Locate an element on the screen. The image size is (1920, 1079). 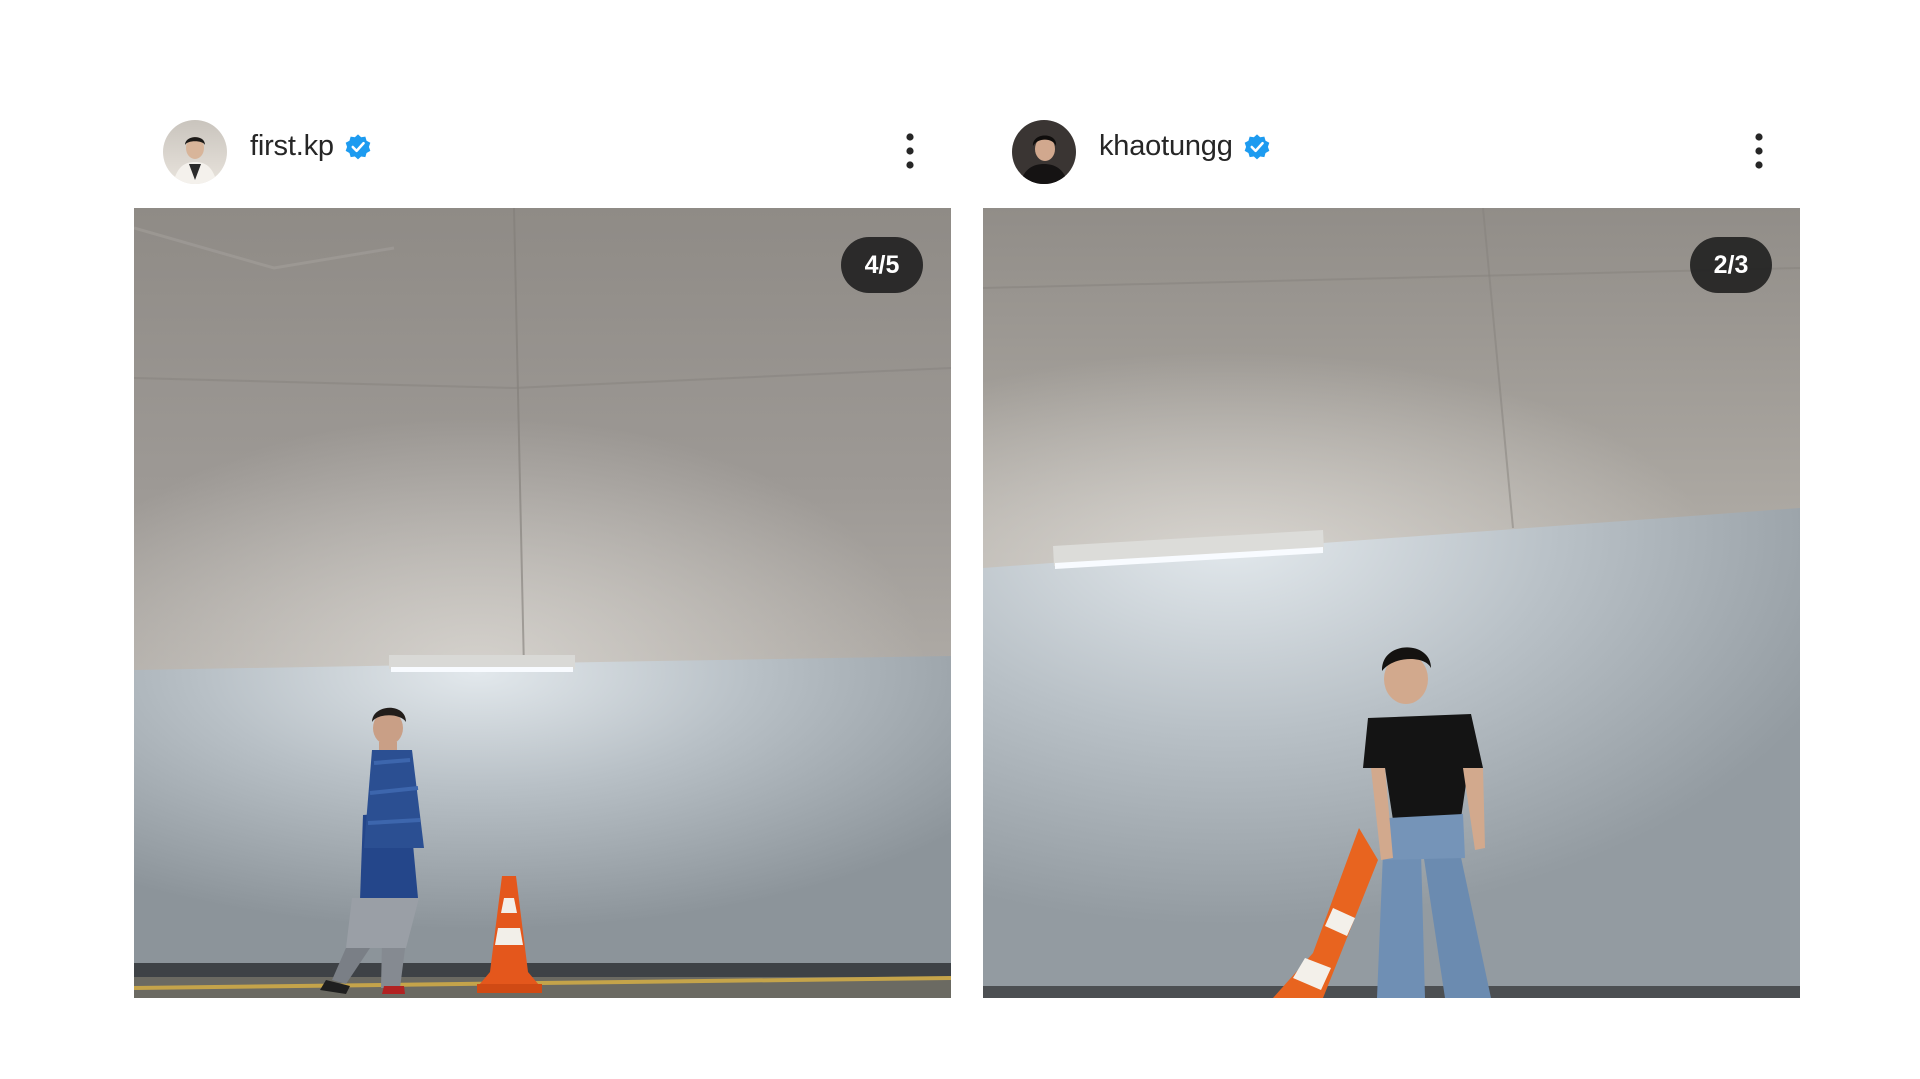
carousel-counter: 2/3 is located at coordinates (1731, 265).